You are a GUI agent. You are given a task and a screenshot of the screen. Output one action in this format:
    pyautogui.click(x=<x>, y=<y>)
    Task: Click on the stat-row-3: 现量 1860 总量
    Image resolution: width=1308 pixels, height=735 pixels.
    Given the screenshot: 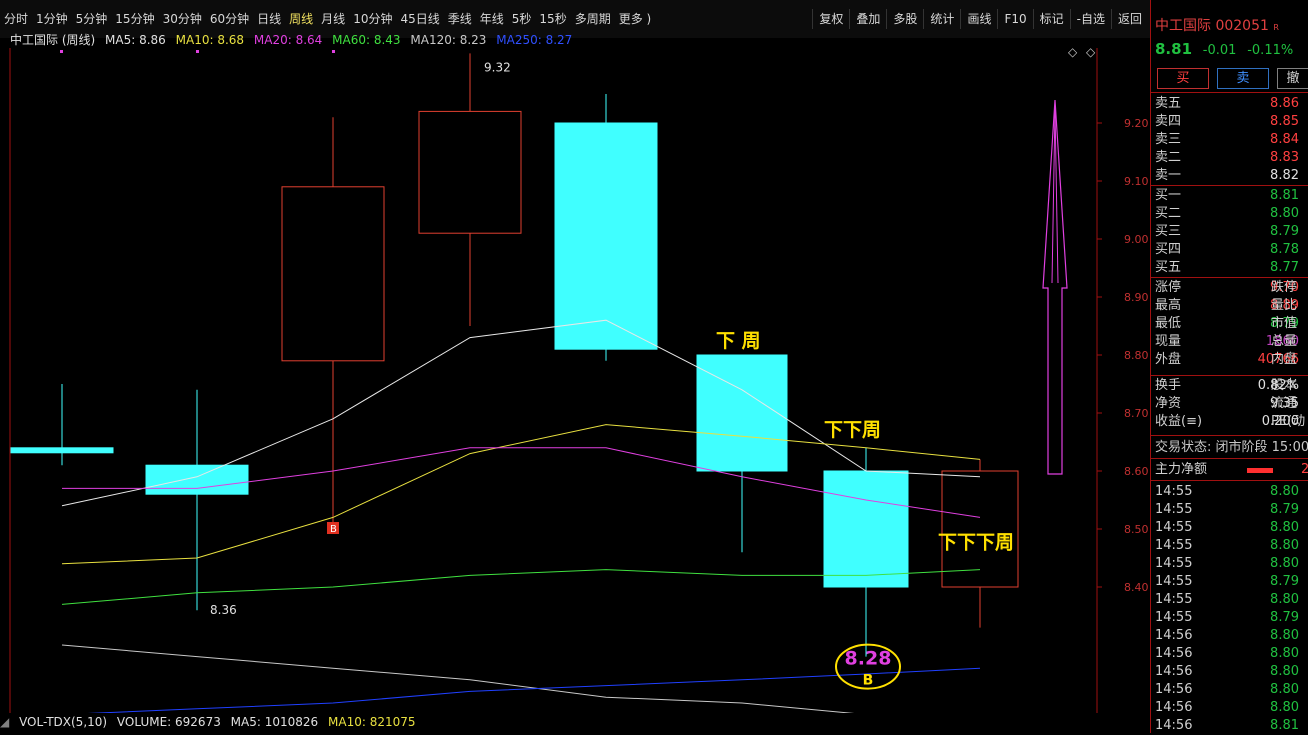 What is the action you would take?
    pyautogui.click(x=1230, y=342)
    